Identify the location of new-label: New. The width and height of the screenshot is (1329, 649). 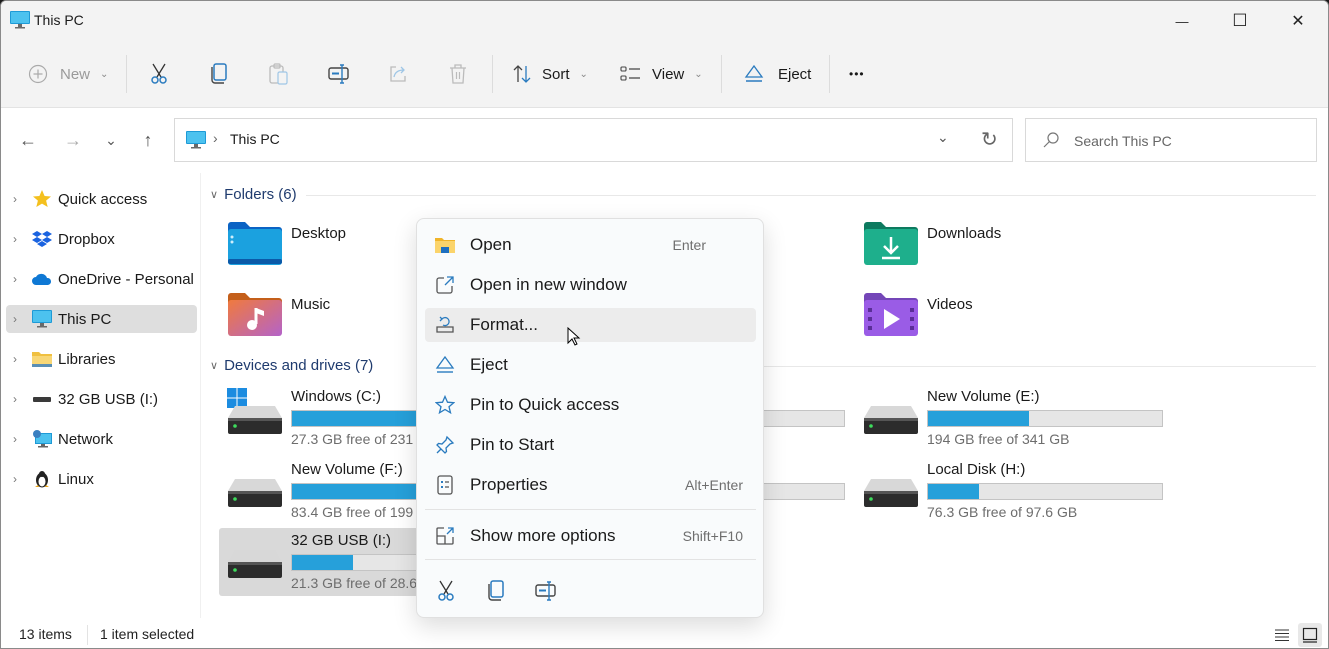
(75, 74).